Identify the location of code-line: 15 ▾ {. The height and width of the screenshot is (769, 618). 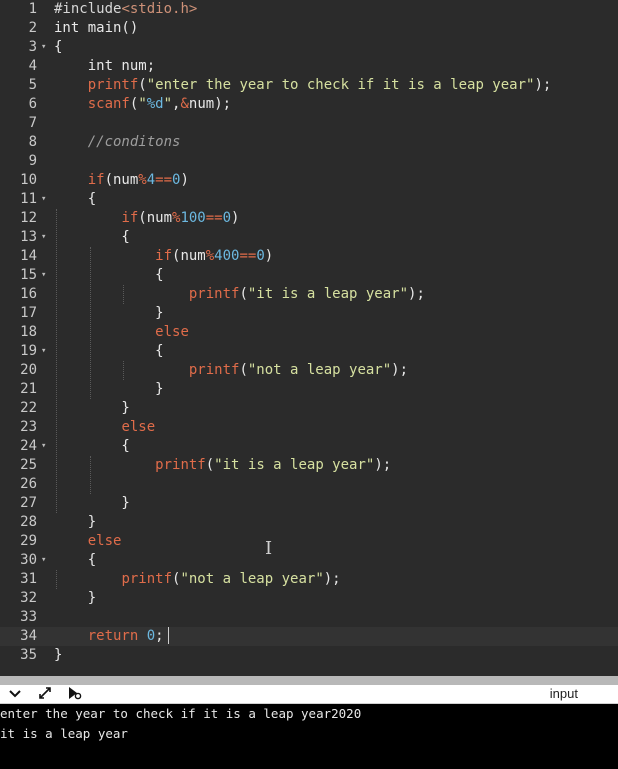
(309, 275).